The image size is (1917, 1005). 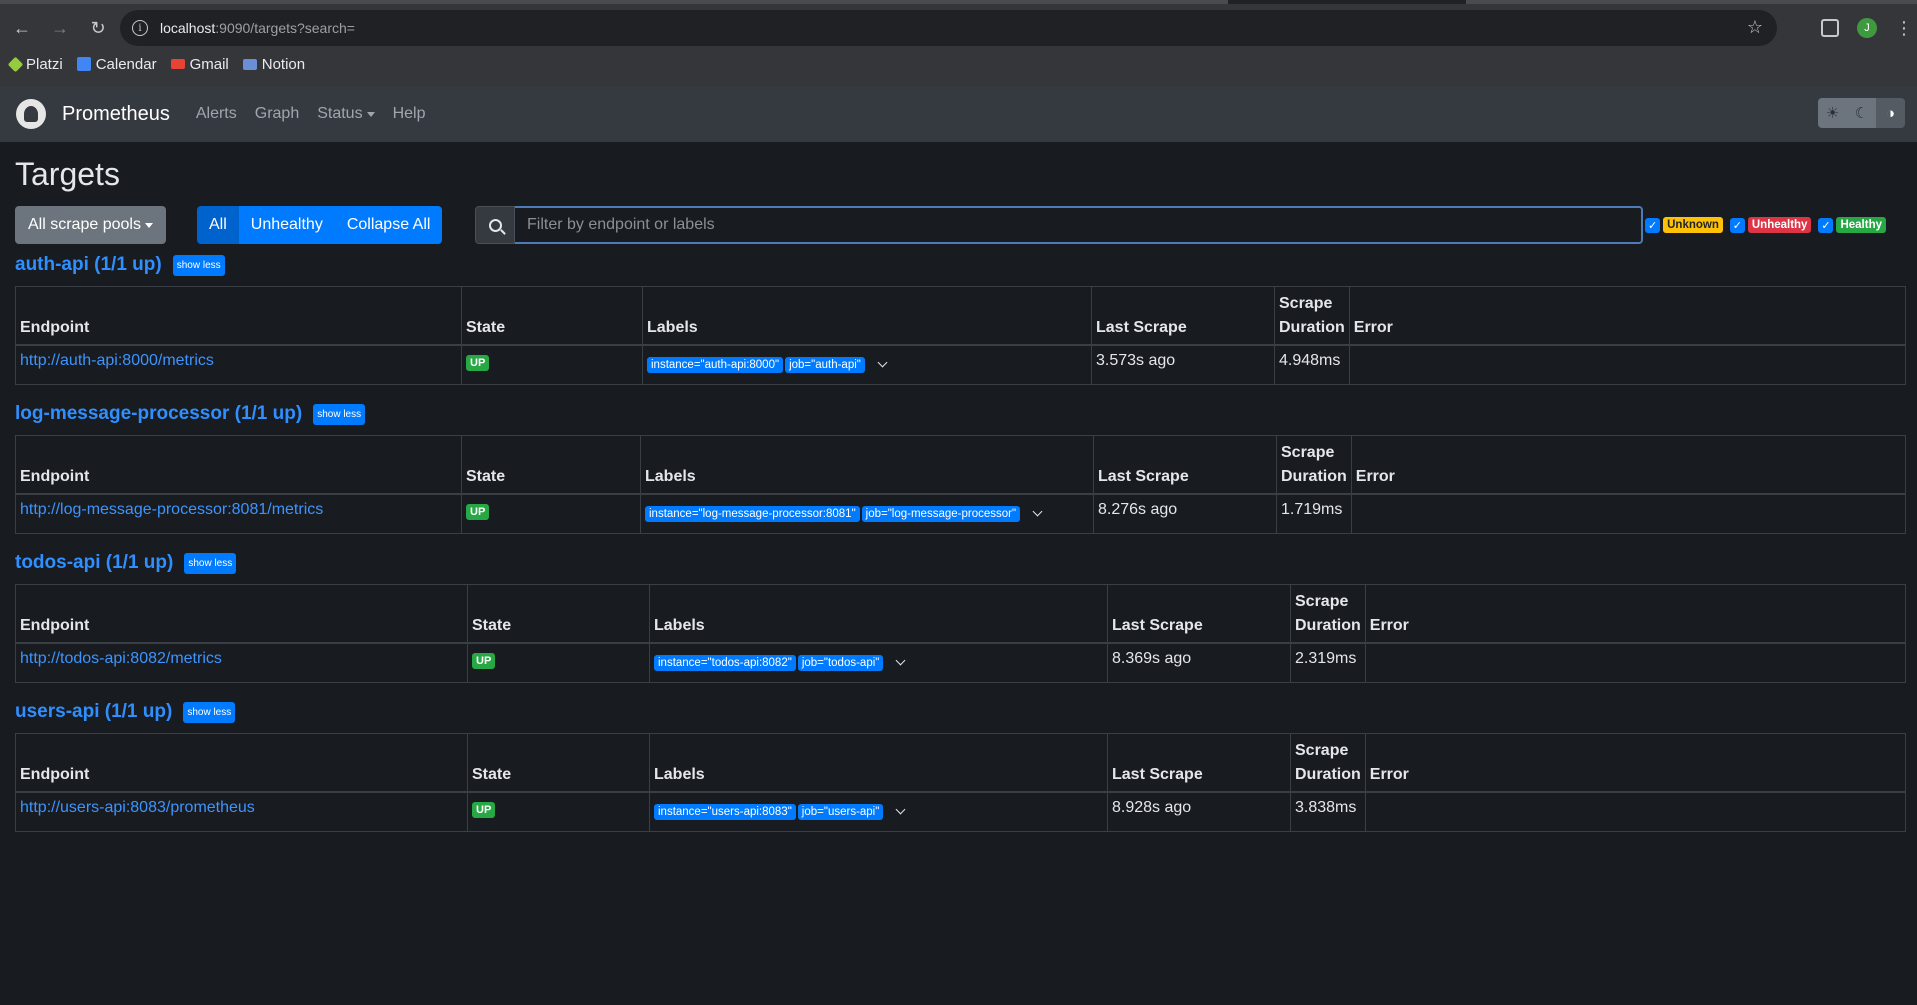 I want to click on bookmark-star-icon: ☆, so click(x=1755, y=27).